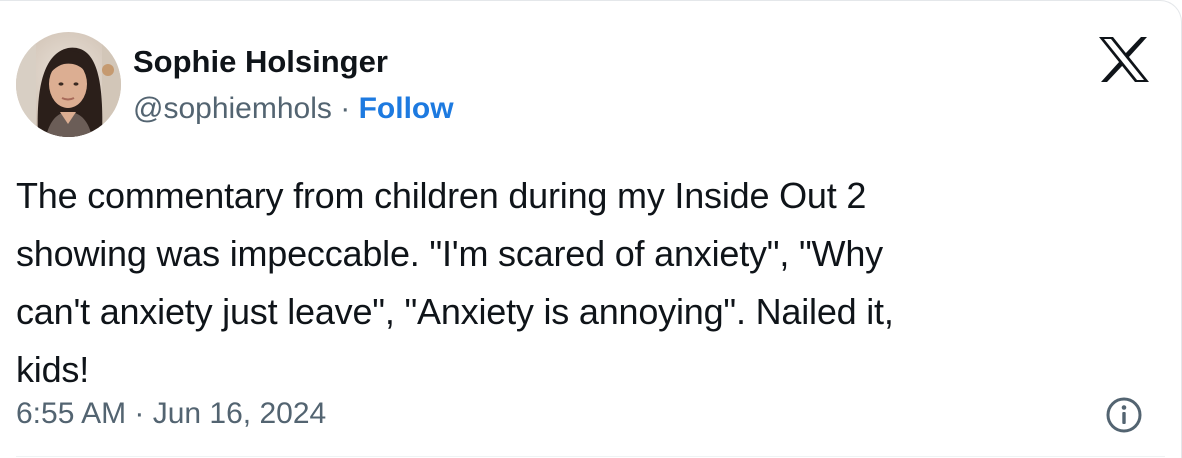 This screenshot has width=1182, height=458. Describe the element at coordinates (260, 62) in the screenshot. I see `author-name: Sophie Holsinger` at that location.